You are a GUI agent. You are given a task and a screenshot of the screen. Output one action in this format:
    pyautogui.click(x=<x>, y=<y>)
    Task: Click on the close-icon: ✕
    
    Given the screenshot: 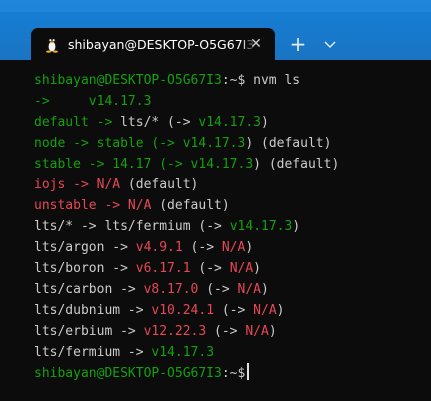 What is the action you would take?
    pyautogui.click(x=256, y=44)
    